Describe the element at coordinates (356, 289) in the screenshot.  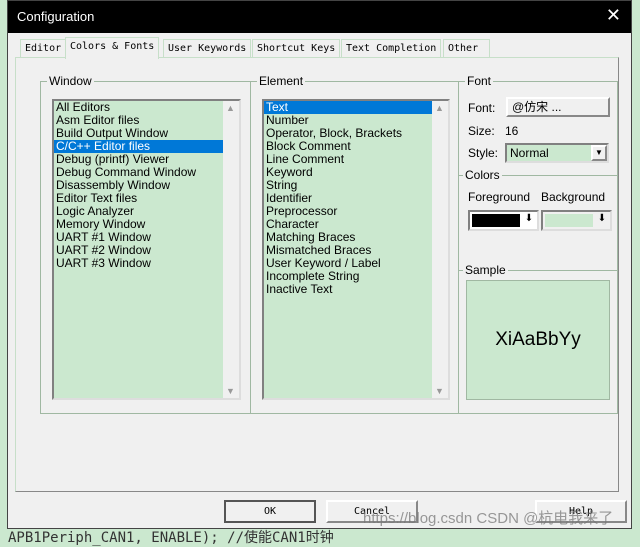
I see `element-list-item: Inactive Text` at that location.